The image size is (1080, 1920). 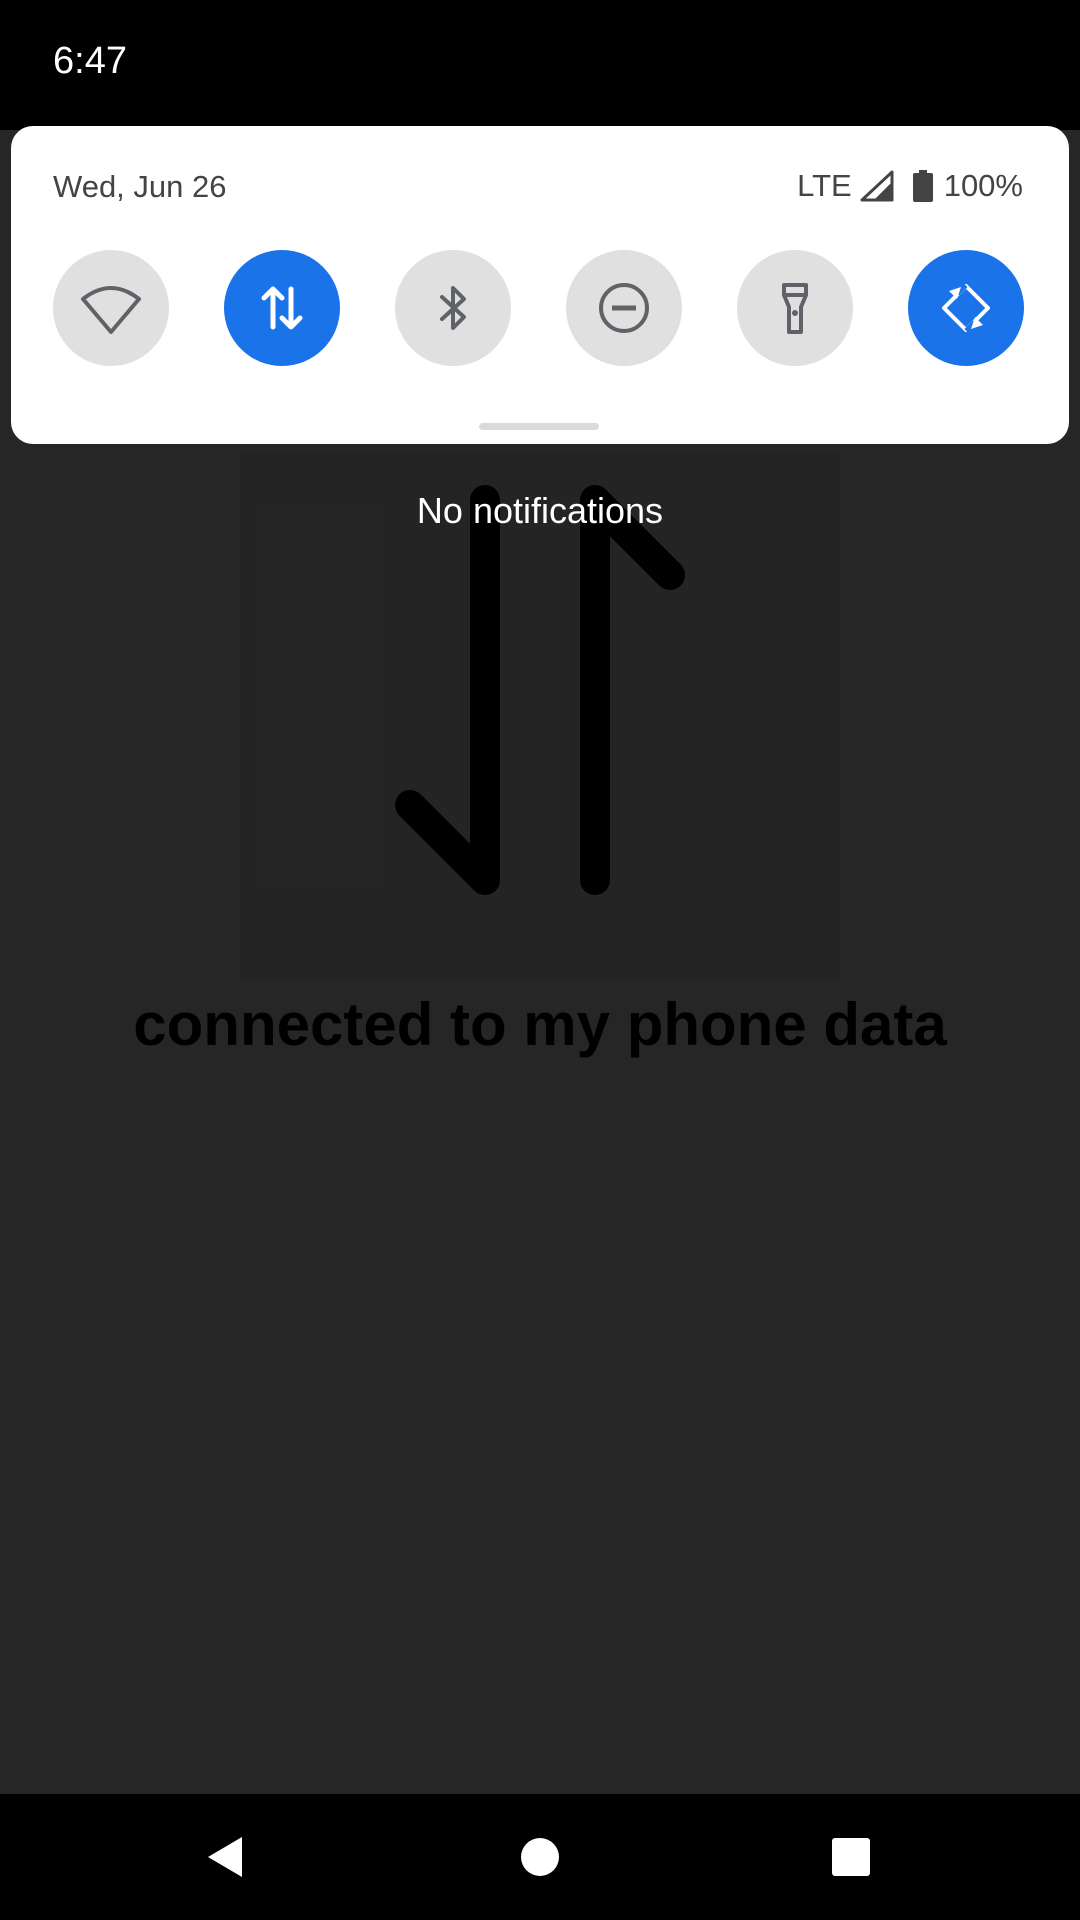 I want to click on quick-settings-tiles, so click(x=540, y=308).